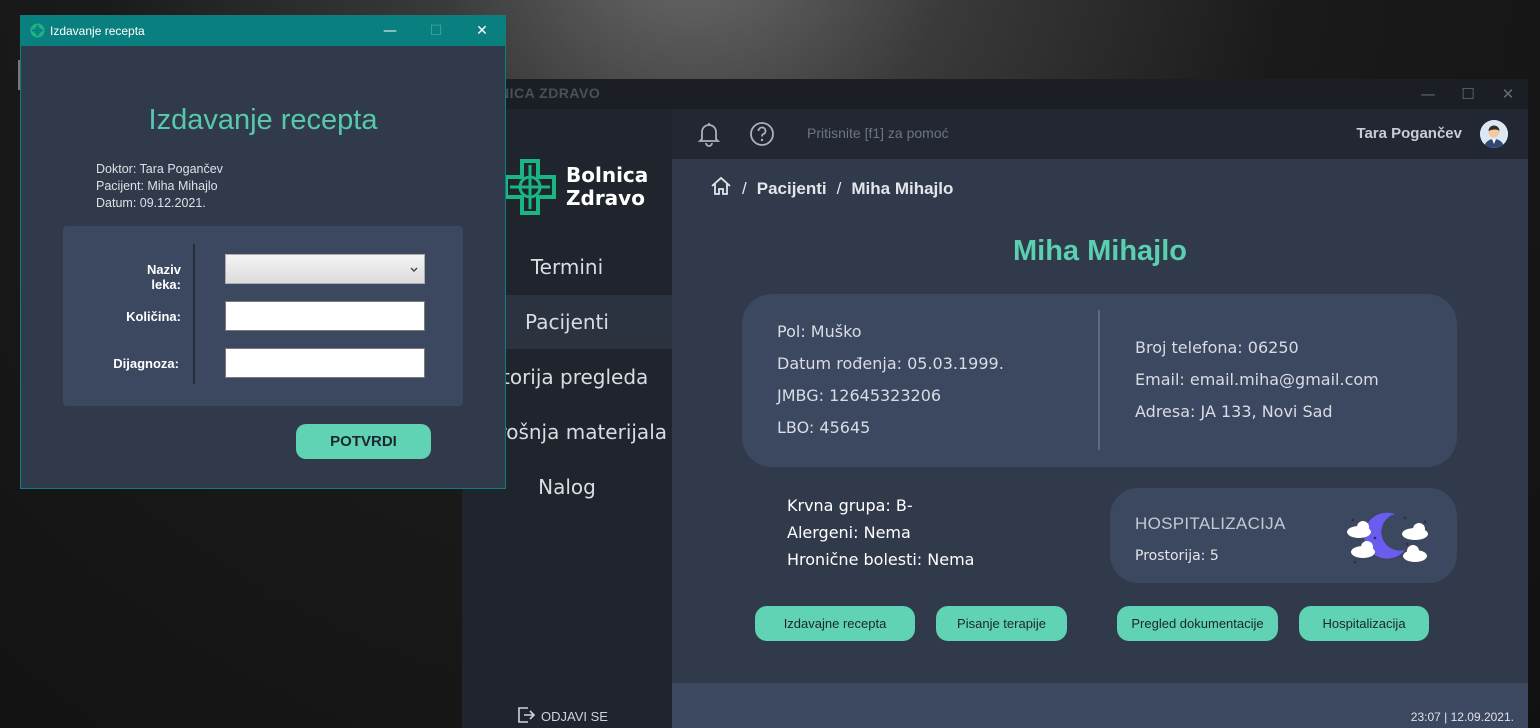 Image resolution: width=1540 pixels, height=728 pixels. Describe the element at coordinates (878, 133) in the screenshot. I see `help-hint: Pritisnite [f1] za pomoć` at that location.